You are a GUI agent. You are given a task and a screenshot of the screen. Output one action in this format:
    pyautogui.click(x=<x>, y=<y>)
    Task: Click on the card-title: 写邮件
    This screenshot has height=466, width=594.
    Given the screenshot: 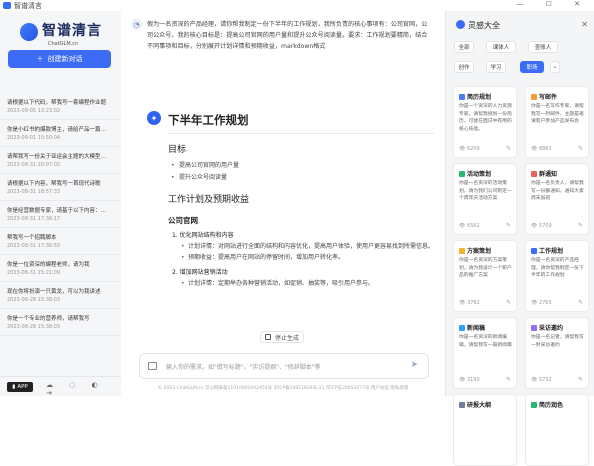 What is the action you would take?
    pyautogui.click(x=544, y=96)
    